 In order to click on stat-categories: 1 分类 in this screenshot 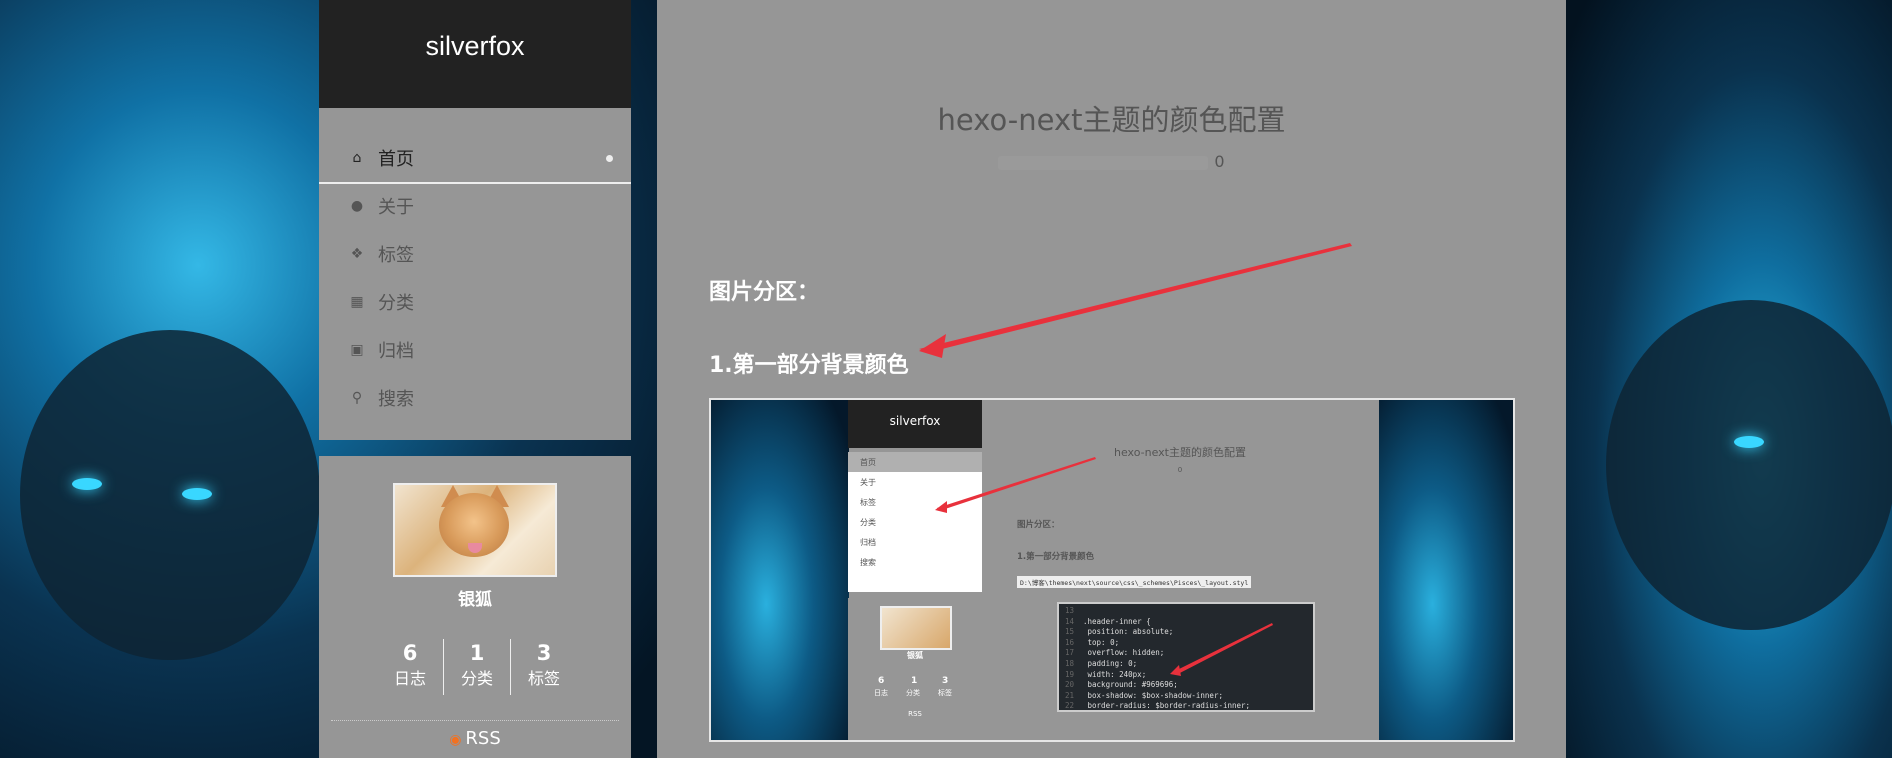, I will do `click(476, 667)`.